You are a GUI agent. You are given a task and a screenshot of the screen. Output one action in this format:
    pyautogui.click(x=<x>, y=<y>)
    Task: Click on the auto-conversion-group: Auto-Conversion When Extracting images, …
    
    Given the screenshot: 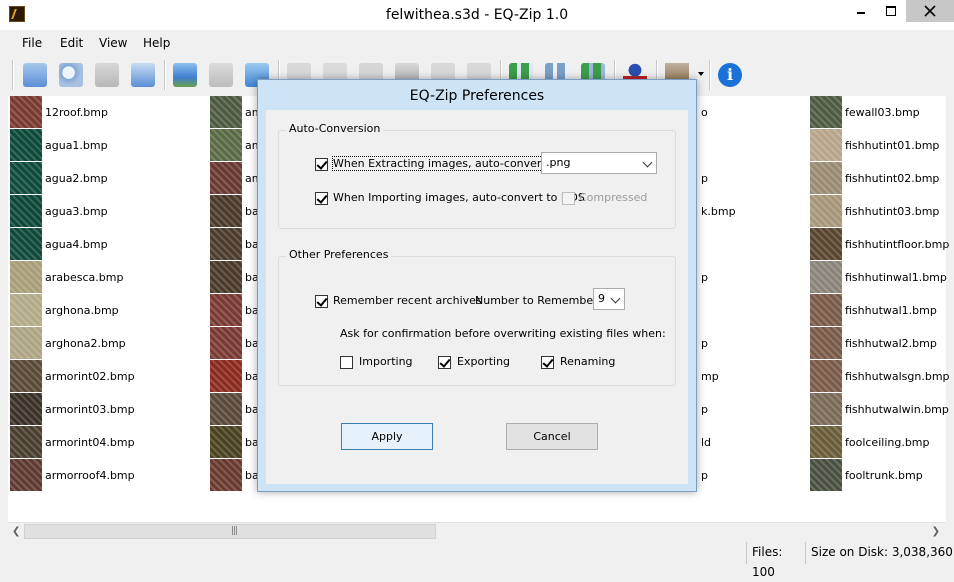 What is the action you would take?
    pyautogui.click(x=477, y=175)
    